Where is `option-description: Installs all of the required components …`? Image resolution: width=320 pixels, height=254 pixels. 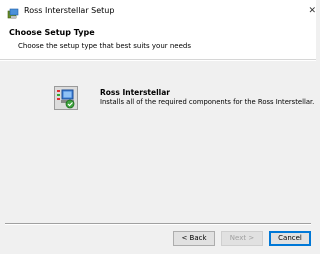 option-description: Installs all of the required components … is located at coordinates (207, 102).